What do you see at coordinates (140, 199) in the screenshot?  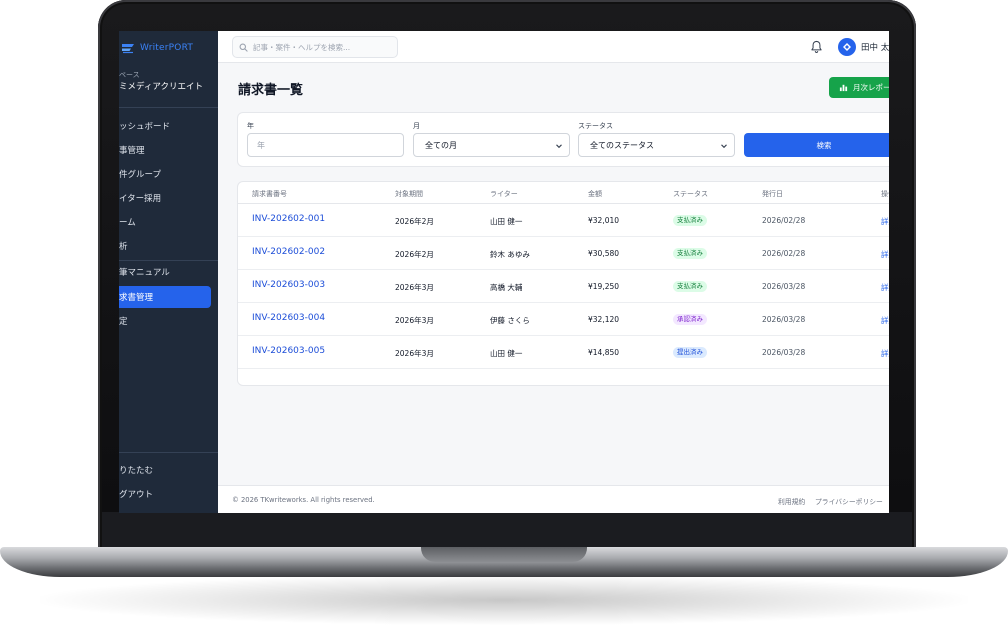 I see `sidebar-item-label: イター採用` at bounding box center [140, 199].